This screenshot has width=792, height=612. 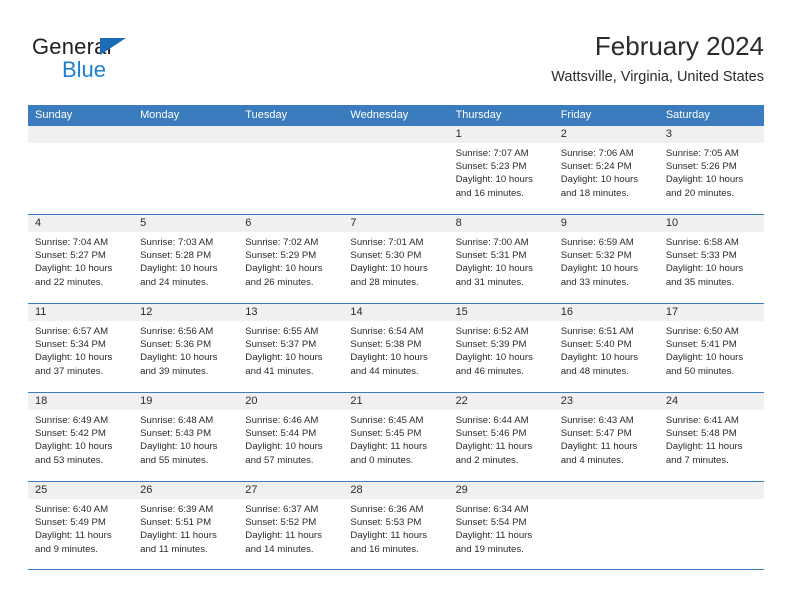 What do you see at coordinates (566, 401) in the screenshot?
I see `day-number: 23` at bounding box center [566, 401].